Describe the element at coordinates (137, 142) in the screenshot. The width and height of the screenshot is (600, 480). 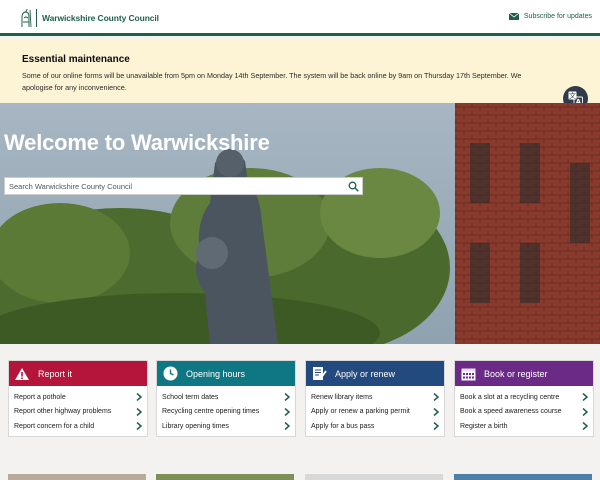
I see `hero-title: Welcome to Warwickshire` at that location.